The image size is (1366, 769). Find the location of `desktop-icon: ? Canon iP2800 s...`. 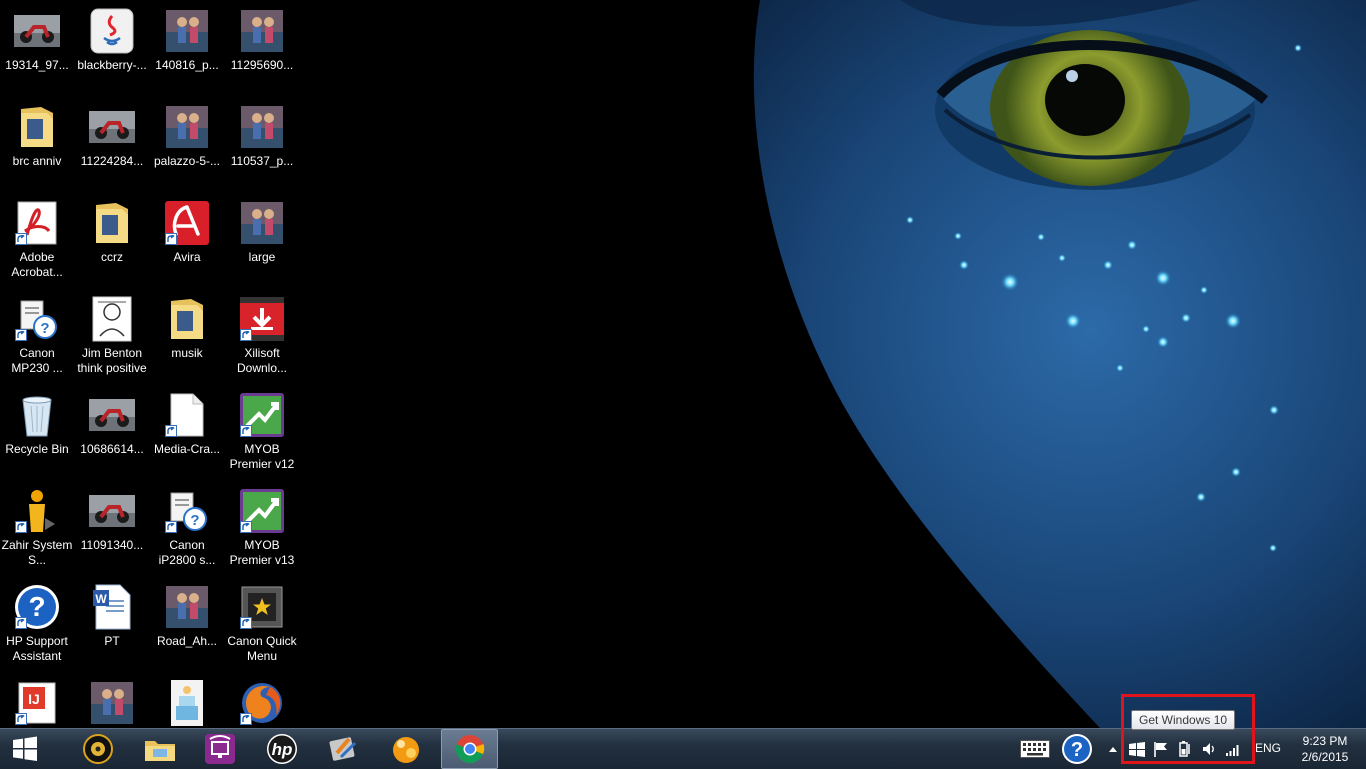

desktop-icon: ? Canon iP2800 s... is located at coordinates (187, 527).